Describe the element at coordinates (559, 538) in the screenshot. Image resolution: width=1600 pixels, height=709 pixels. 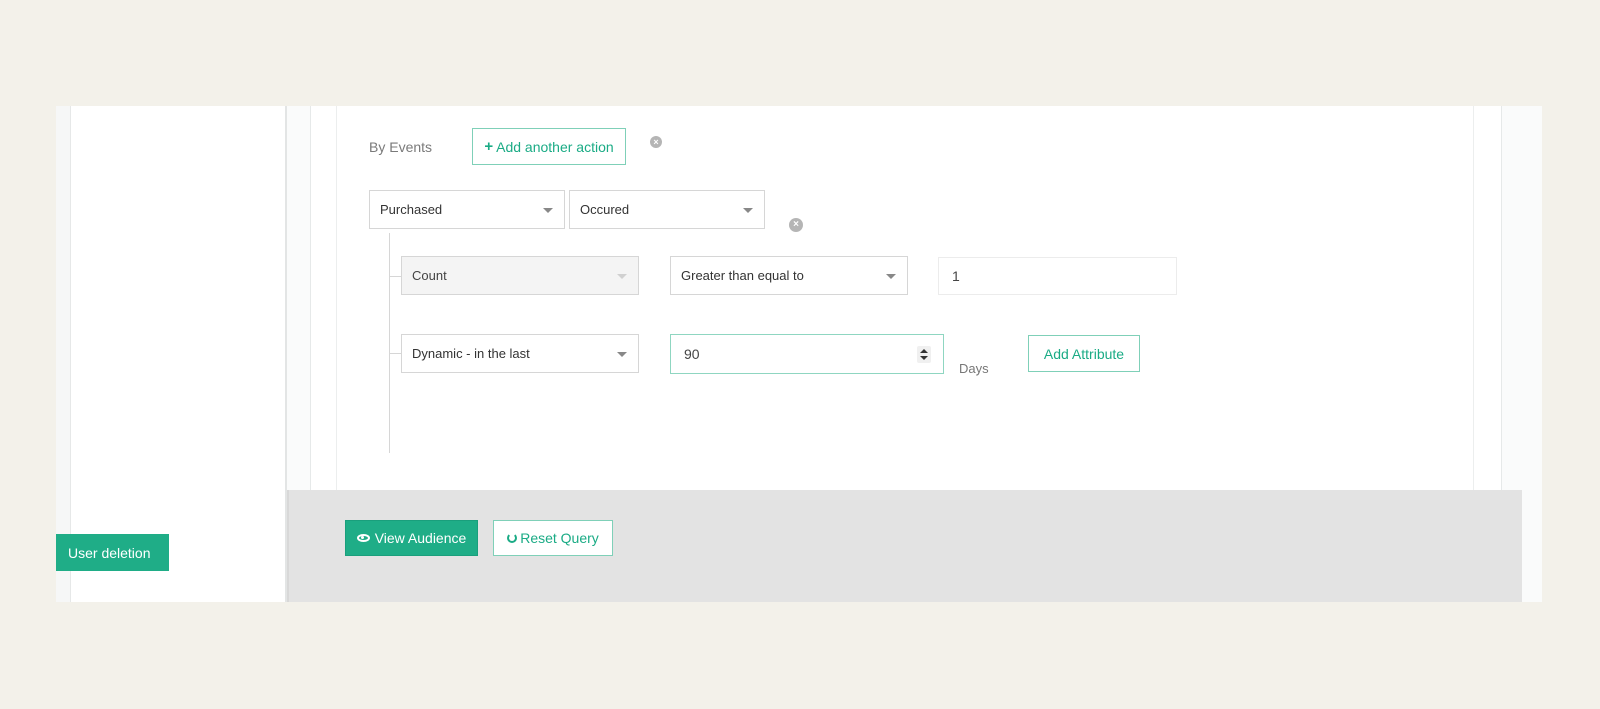
I see `reset-query-label: Reset Query` at that location.